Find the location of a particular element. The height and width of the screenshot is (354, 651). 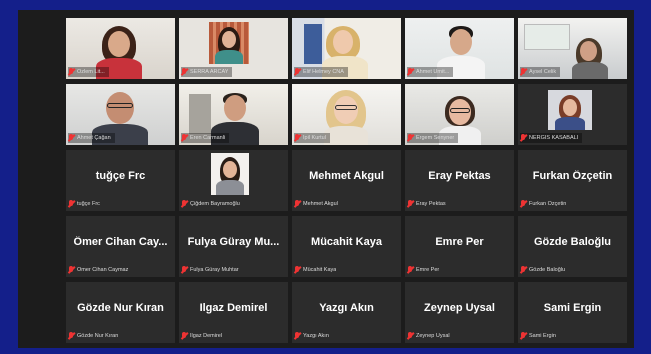

participant-tile: Elif Helmey CNA is located at coordinates (346, 48).